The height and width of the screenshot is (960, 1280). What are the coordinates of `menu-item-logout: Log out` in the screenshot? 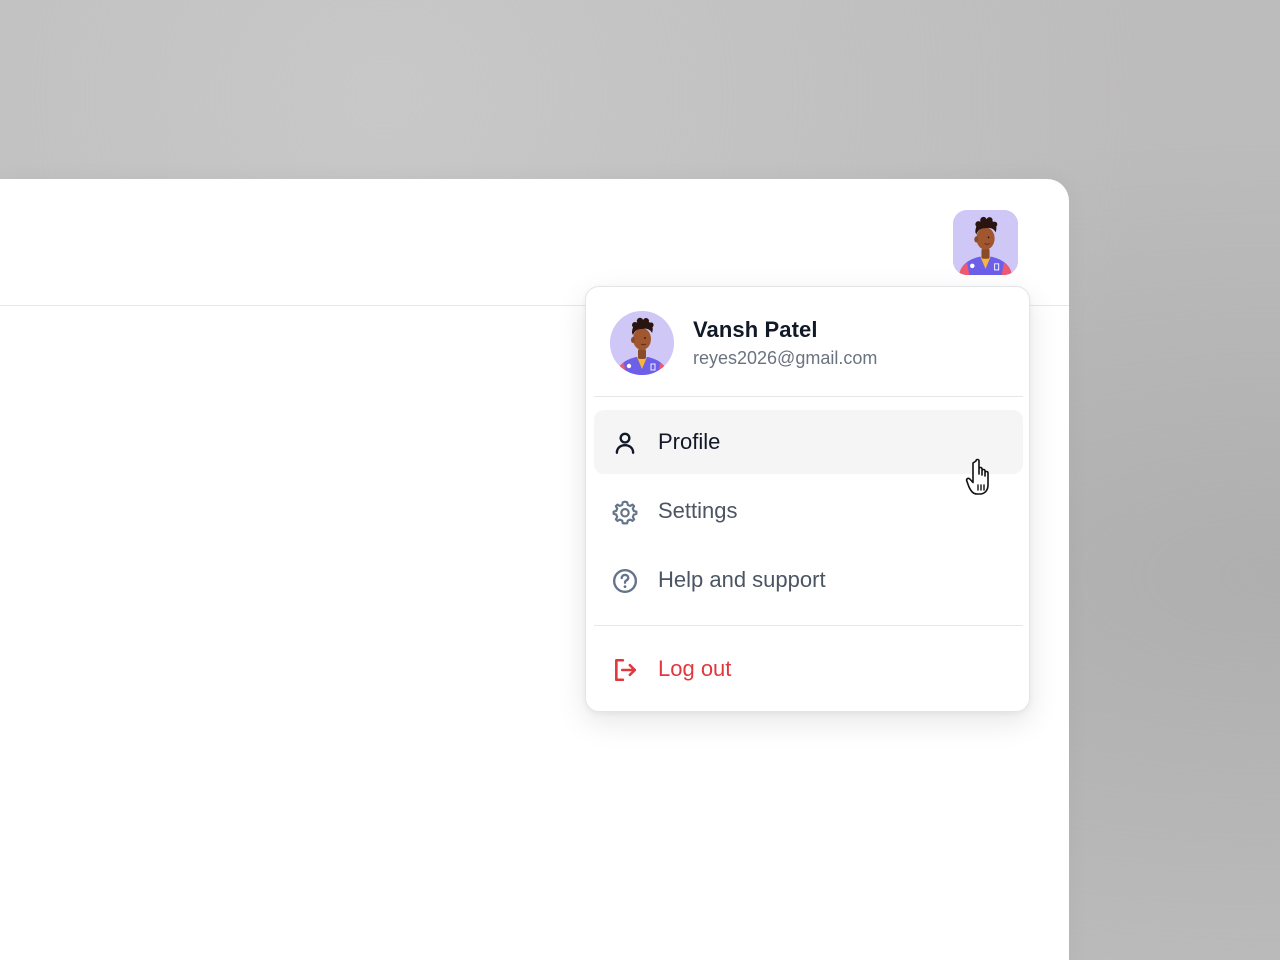 It's located at (808, 669).